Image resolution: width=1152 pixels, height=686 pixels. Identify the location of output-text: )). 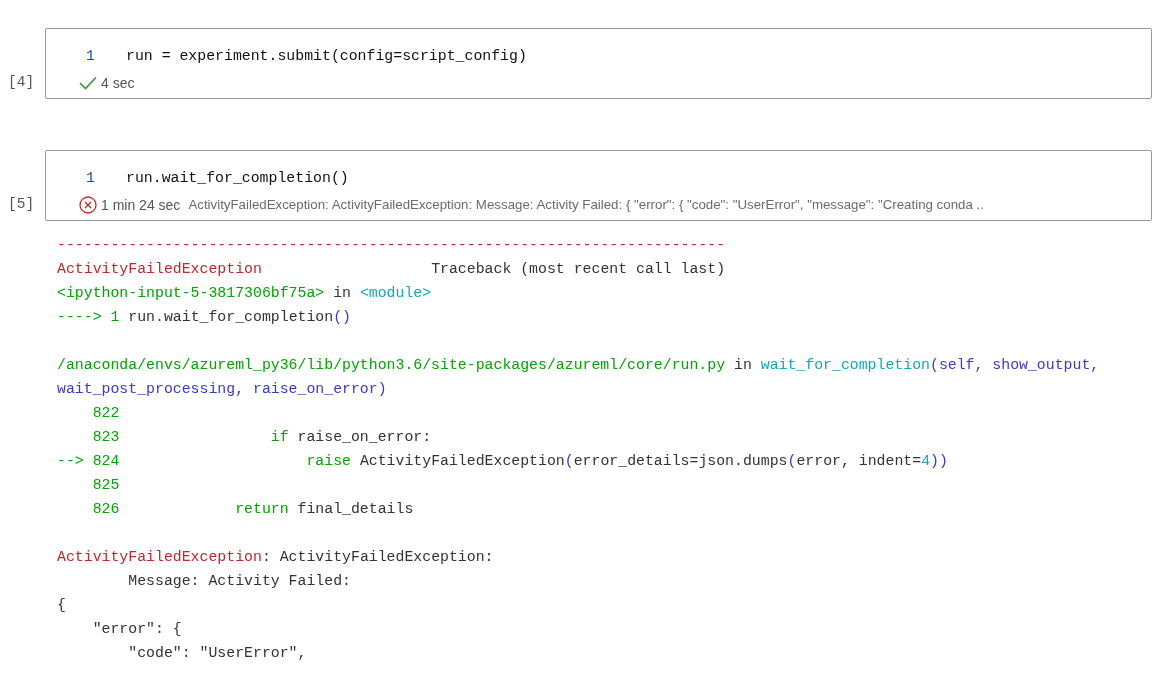
(939, 461).